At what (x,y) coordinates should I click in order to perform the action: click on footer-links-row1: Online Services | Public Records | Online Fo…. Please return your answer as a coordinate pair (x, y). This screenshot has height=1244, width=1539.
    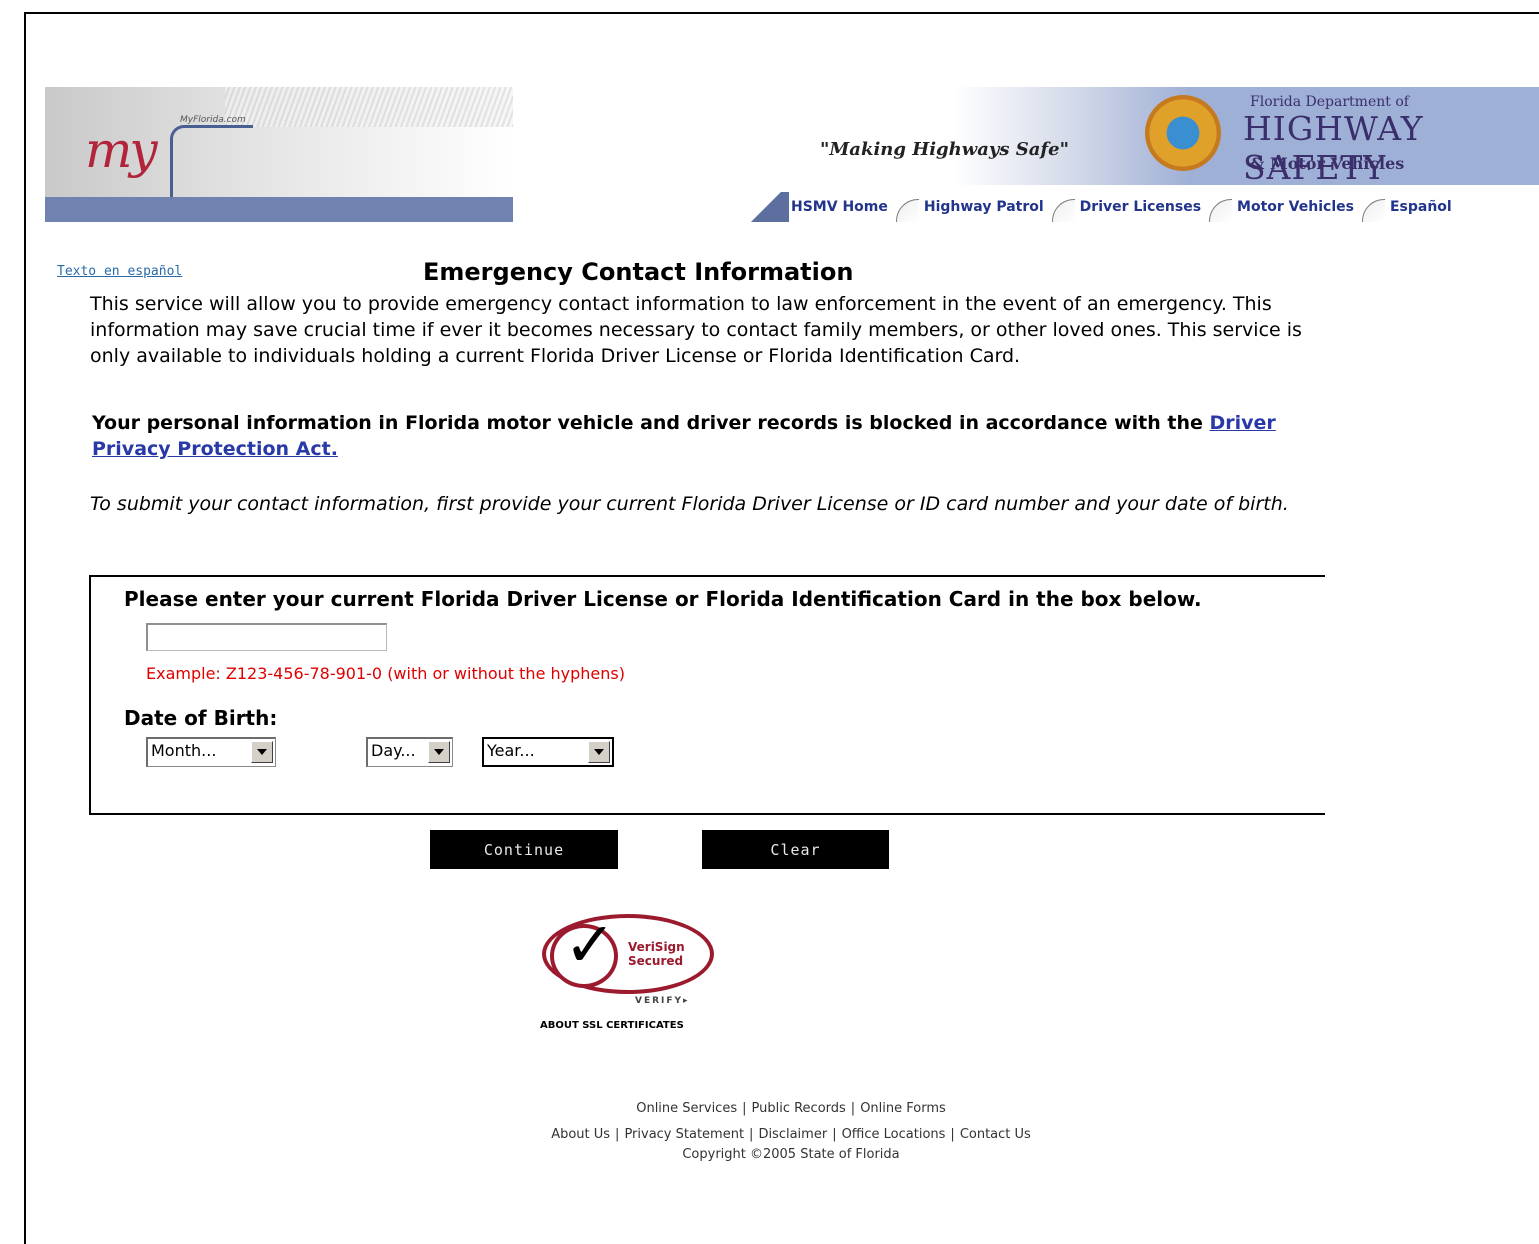
    Looking at the image, I should click on (791, 1108).